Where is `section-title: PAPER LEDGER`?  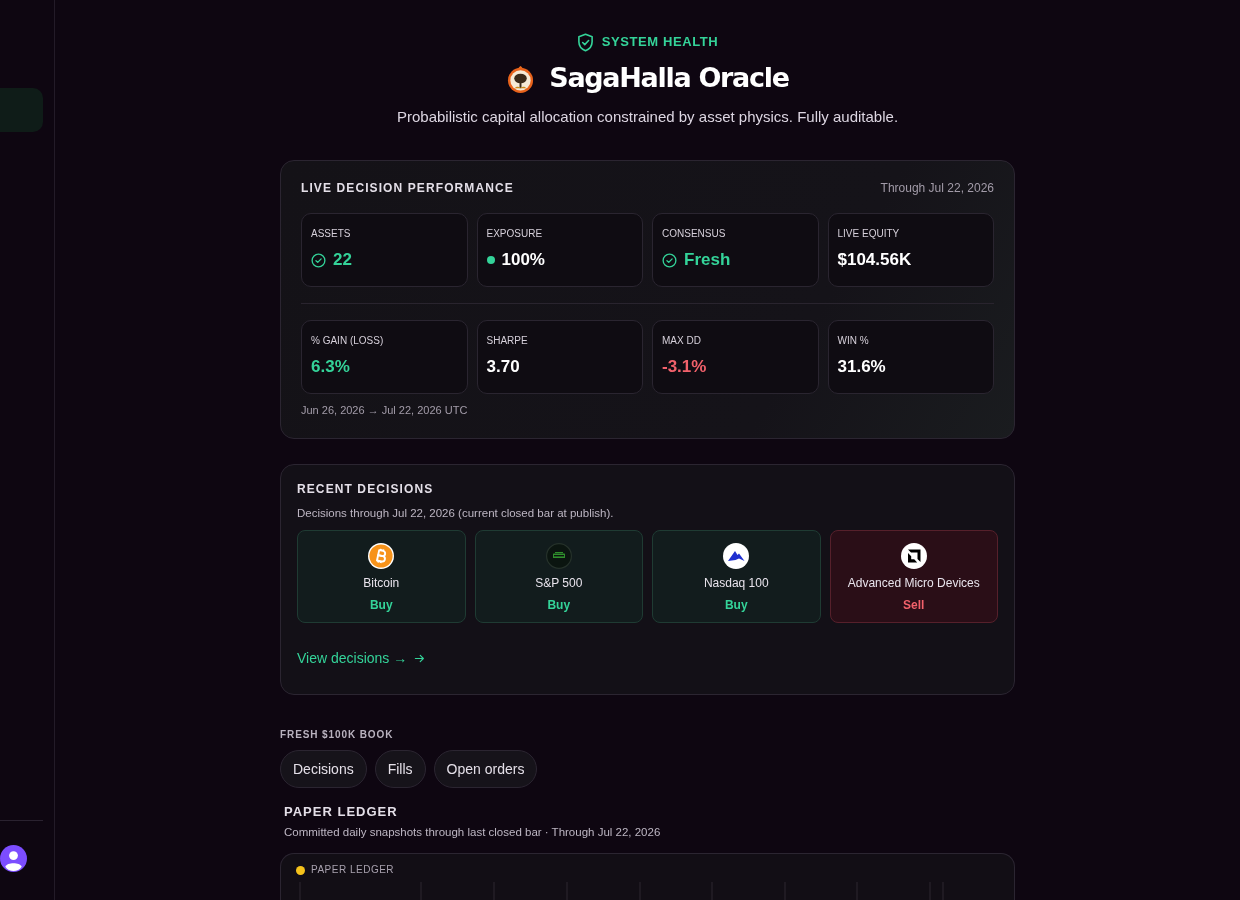 section-title: PAPER LEDGER is located at coordinates (341, 812).